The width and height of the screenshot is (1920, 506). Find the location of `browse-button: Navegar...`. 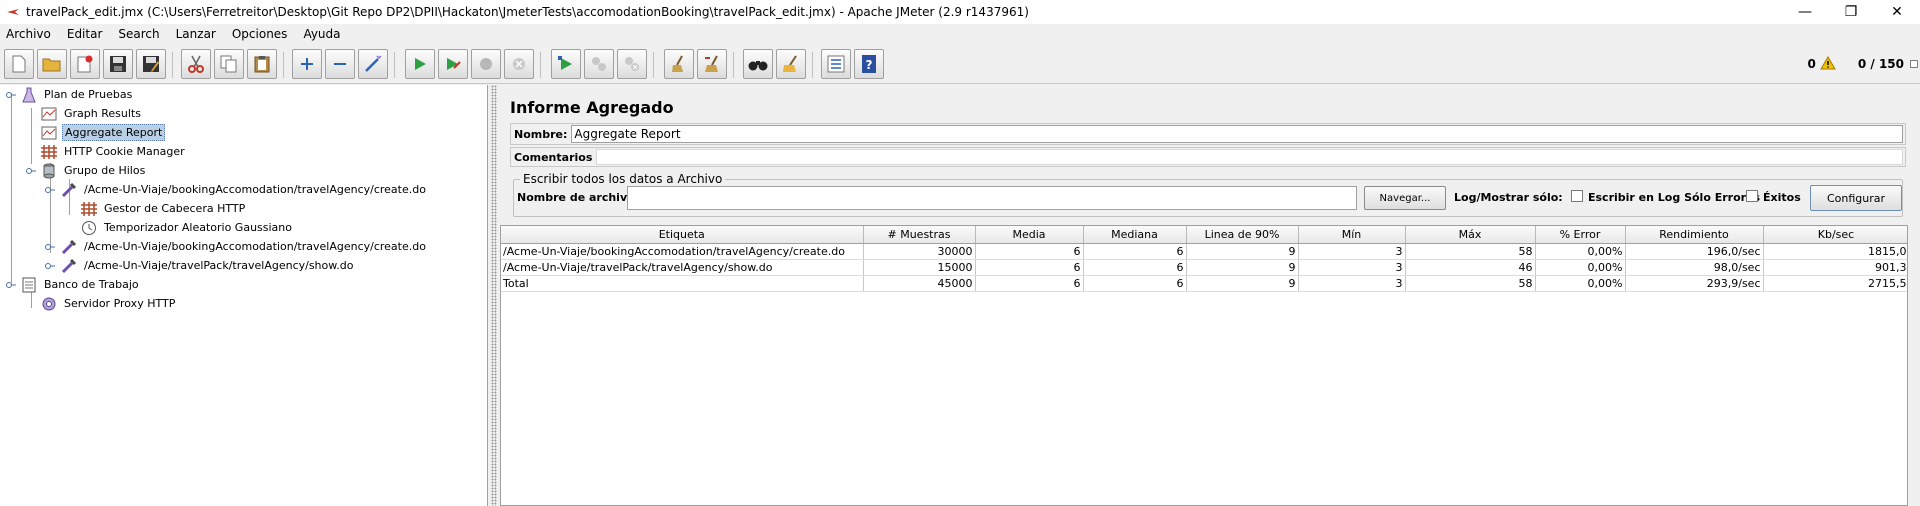

browse-button: Navegar... is located at coordinates (1405, 198).